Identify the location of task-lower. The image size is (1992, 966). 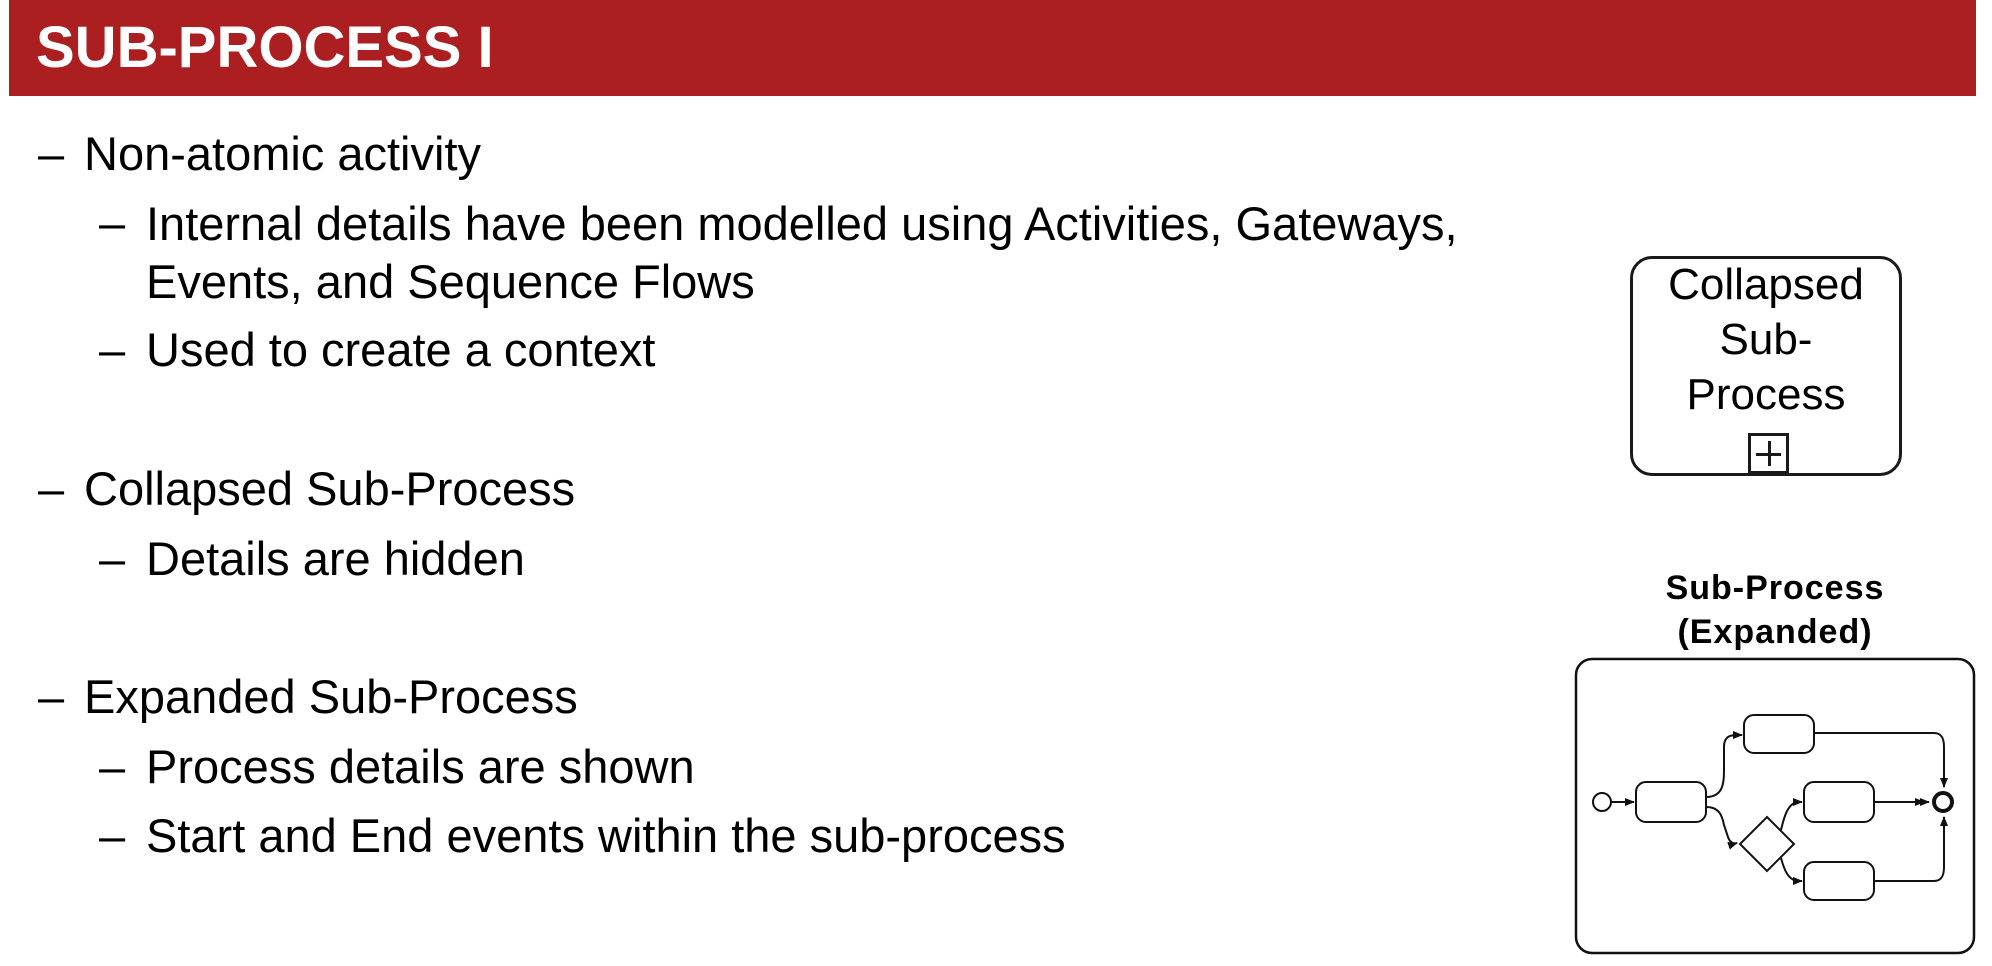
(1839, 881).